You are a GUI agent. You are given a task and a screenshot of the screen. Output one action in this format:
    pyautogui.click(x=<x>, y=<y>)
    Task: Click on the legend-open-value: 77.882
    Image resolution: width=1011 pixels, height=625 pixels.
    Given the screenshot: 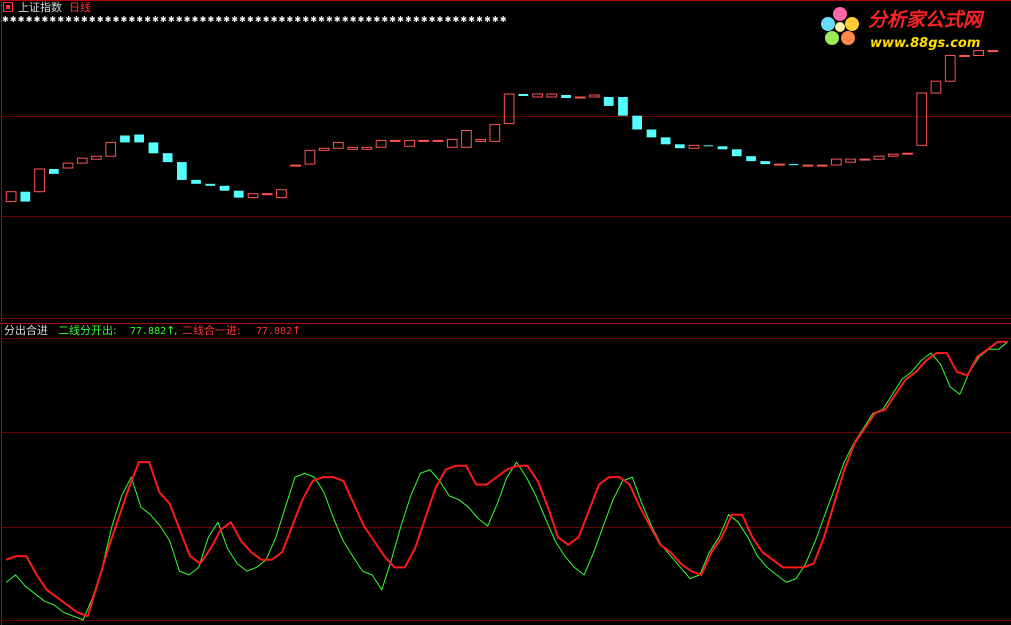 What is the action you would take?
    pyautogui.click(x=148, y=331)
    